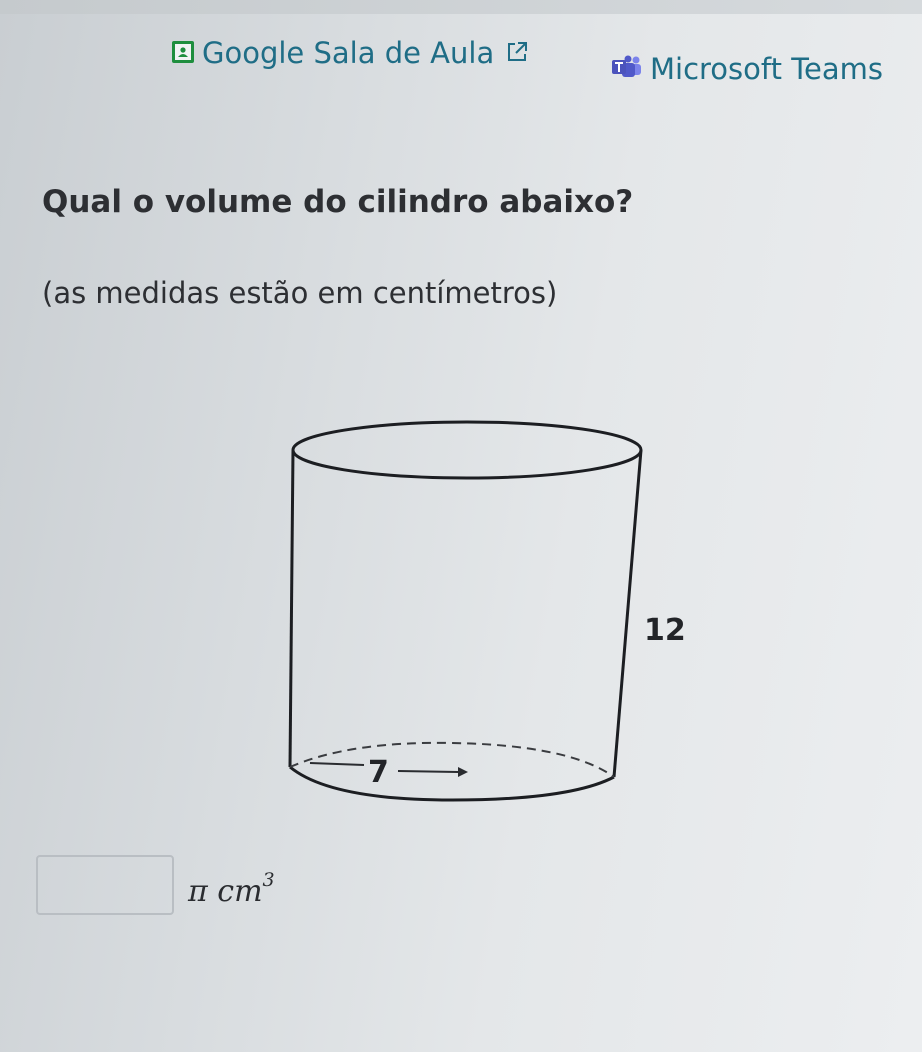 This screenshot has width=922, height=1052. What do you see at coordinates (461, 7) in the screenshot?
I see `top-edge` at bounding box center [461, 7].